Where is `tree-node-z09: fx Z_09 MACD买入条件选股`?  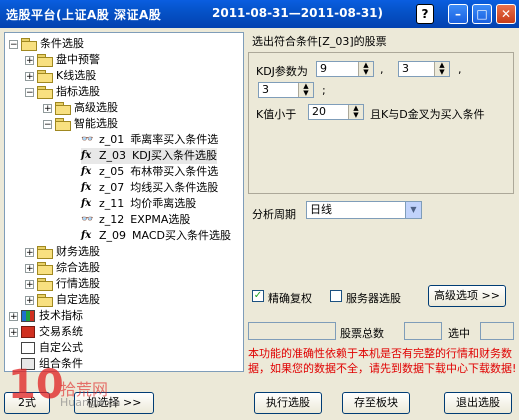 tree-node-z09: fx Z_09 MACD买入条件选股 is located at coordinates (156, 236).